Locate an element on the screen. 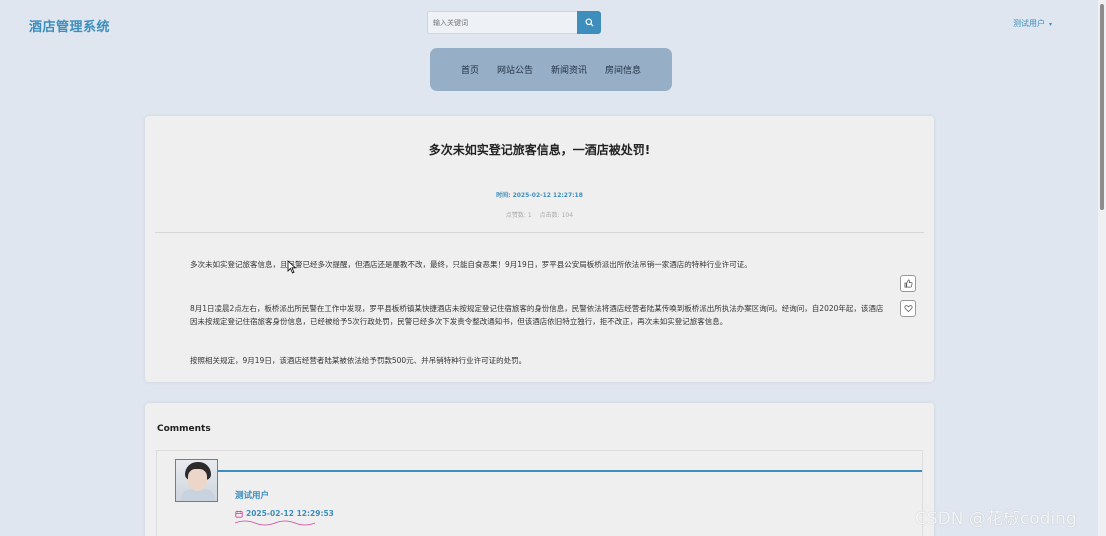 This screenshot has height=536, width=1106. search-button is located at coordinates (589, 22).